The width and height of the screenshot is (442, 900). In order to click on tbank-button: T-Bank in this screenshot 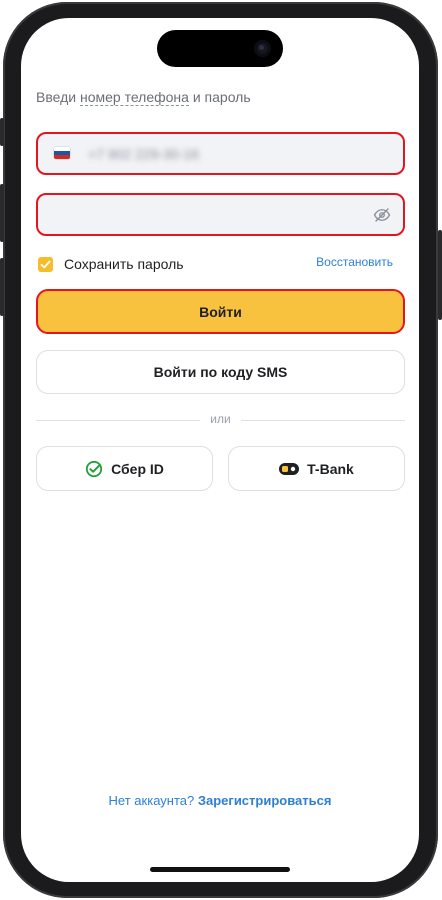, I will do `click(316, 468)`.